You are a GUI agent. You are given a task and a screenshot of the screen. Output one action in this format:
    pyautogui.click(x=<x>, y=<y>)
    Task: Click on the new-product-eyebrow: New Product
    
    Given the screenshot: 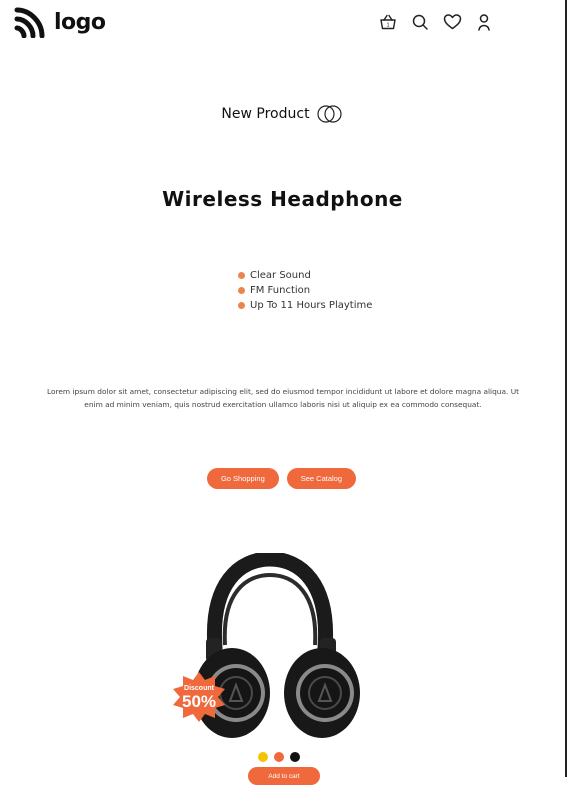 What is the action you would take?
    pyautogui.click(x=282, y=114)
    